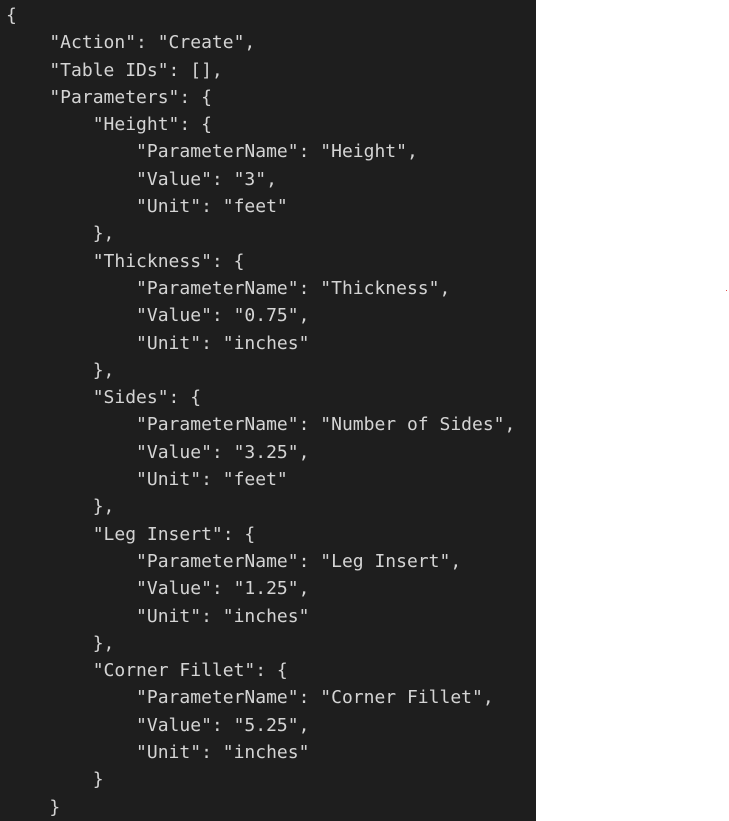 The image size is (729, 821). I want to click on code-line: "Parameters": {, so click(109, 97).